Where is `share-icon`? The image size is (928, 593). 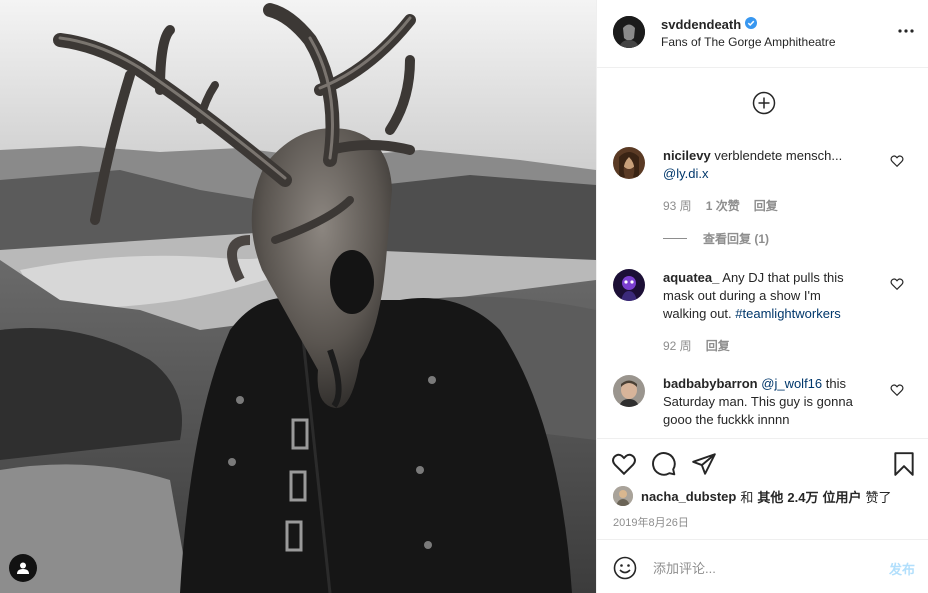 share-icon is located at coordinates (704, 464).